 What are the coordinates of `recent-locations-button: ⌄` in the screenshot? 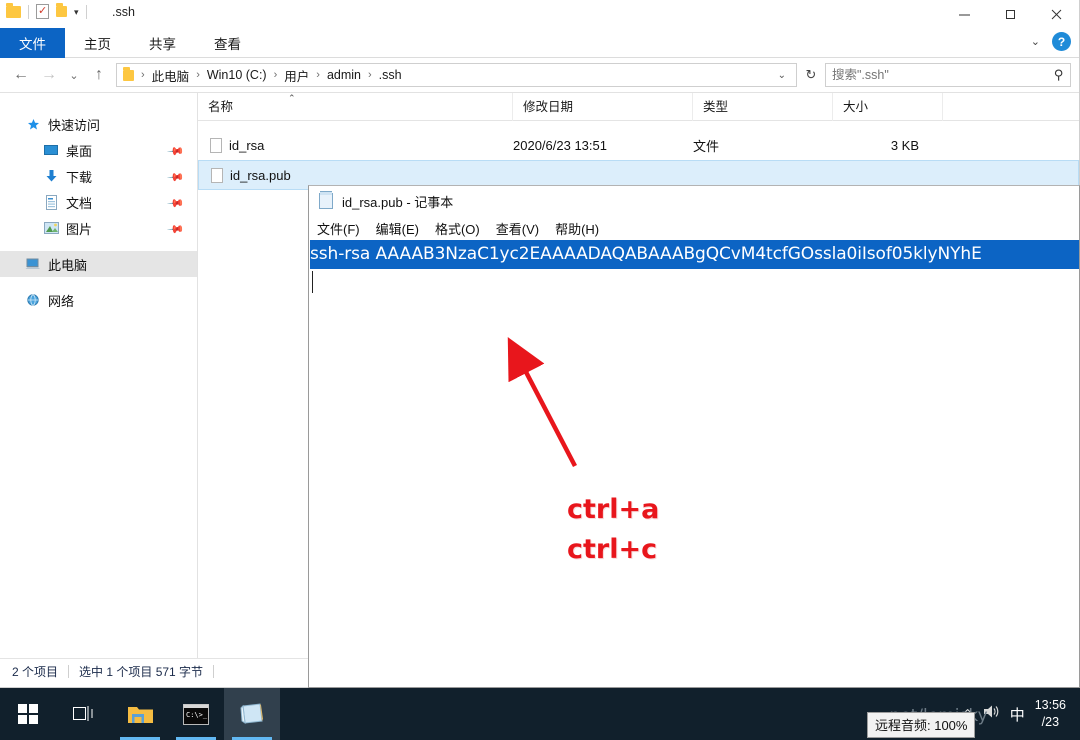 It's located at (74, 75).